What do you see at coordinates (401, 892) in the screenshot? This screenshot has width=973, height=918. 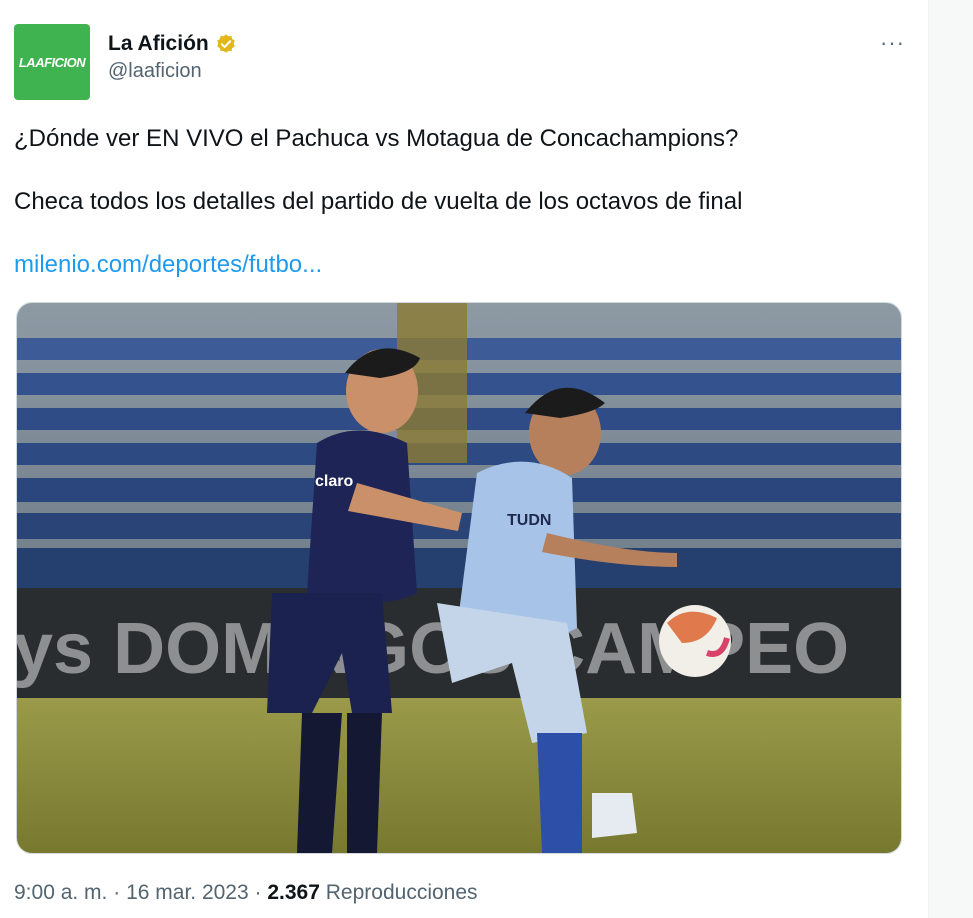 I see `views-label: Reproducciones` at bounding box center [401, 892].